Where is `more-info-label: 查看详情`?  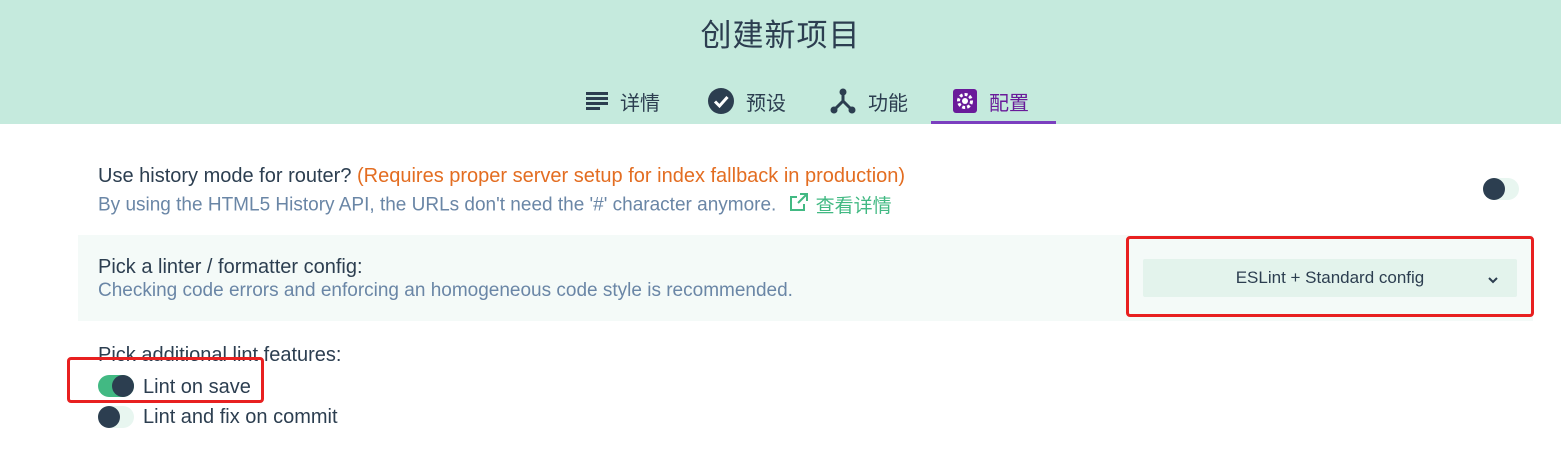
more-info-label: 查看详情 is located at coordinates (853, 206).